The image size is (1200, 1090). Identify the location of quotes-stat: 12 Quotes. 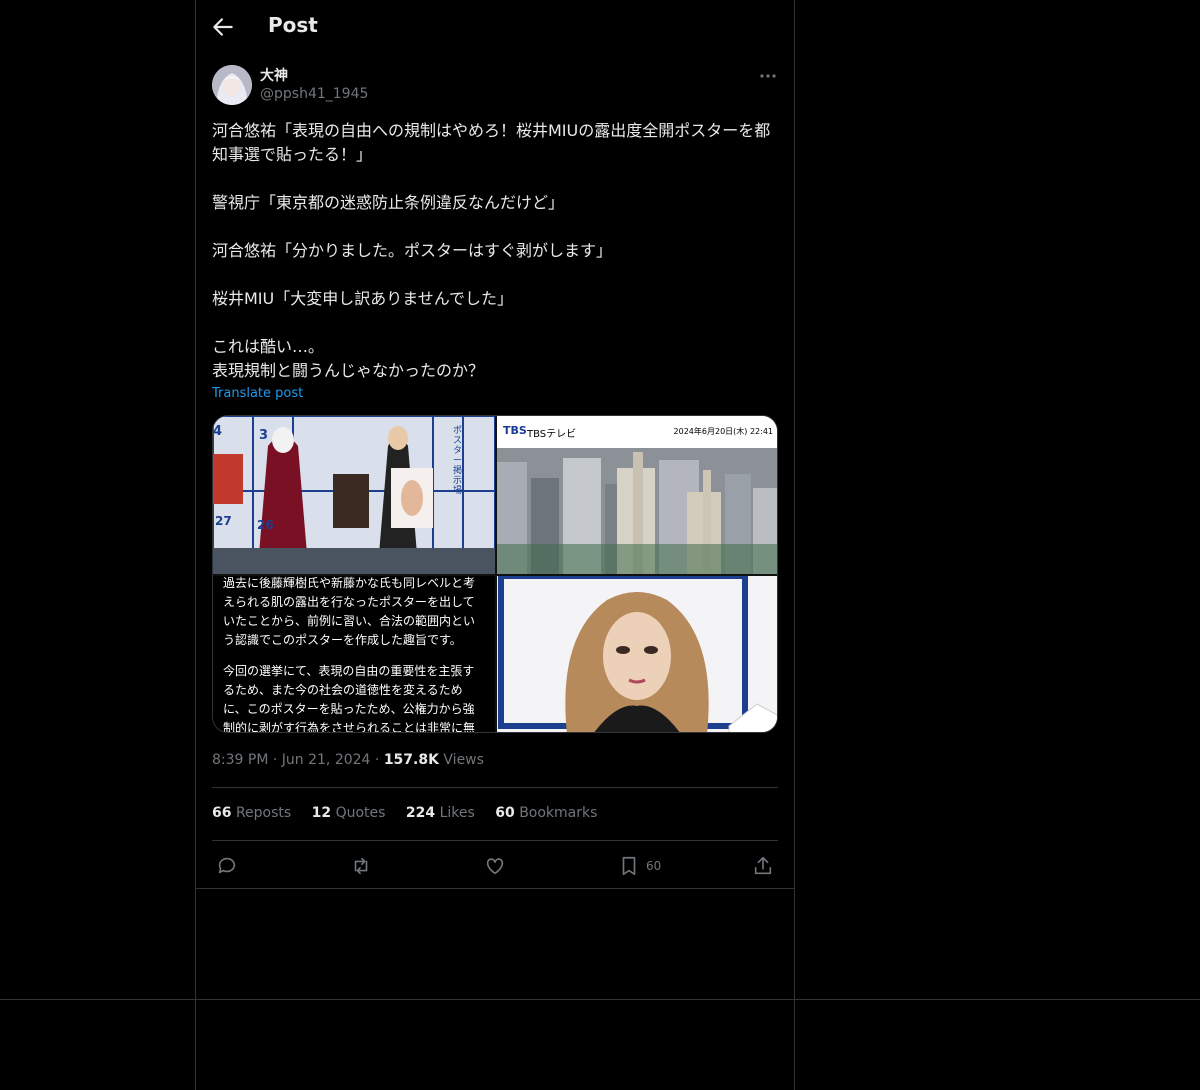
(349, 813).